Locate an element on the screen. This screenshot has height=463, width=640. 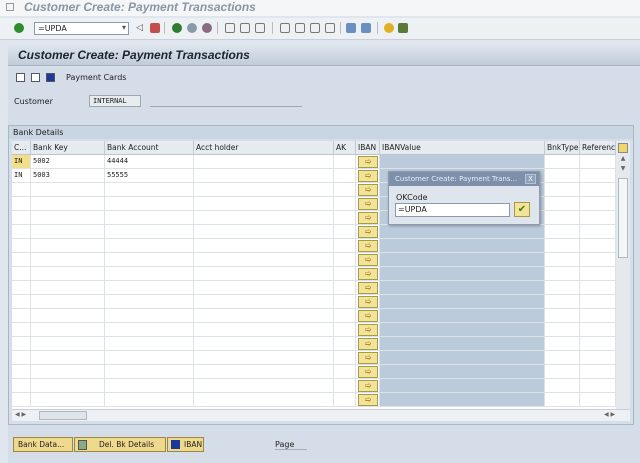
okcode-field: =UPDA ▾ is located at coordinates (81, 28).